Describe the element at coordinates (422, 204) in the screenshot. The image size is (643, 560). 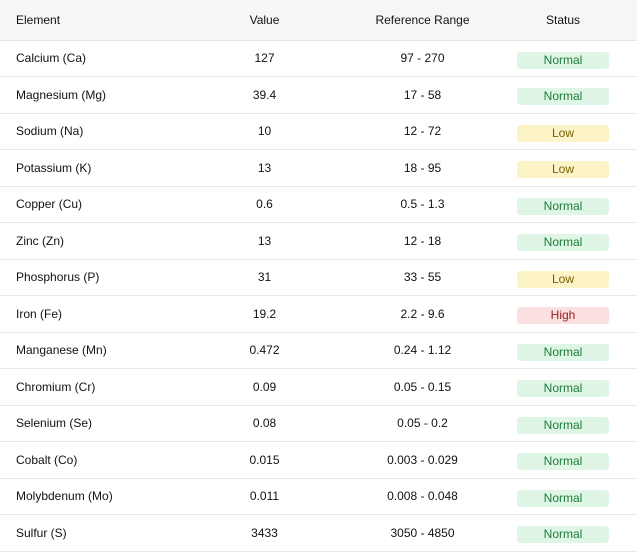
I see `reference-range-cell: 0.5 - 1.3` at that location.